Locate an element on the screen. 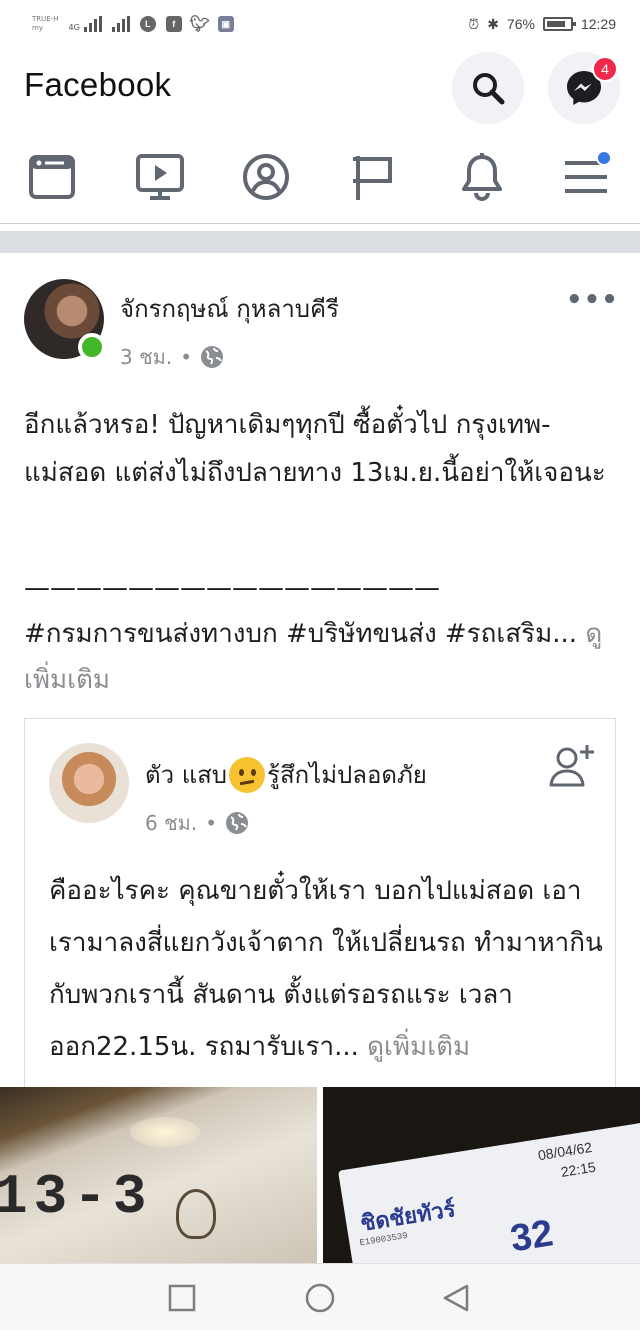 The width and height of the screenshot is (640, 1330). shared-see-more-link: ดูเพิ่มเติม is located at coordinates (418, 1047).